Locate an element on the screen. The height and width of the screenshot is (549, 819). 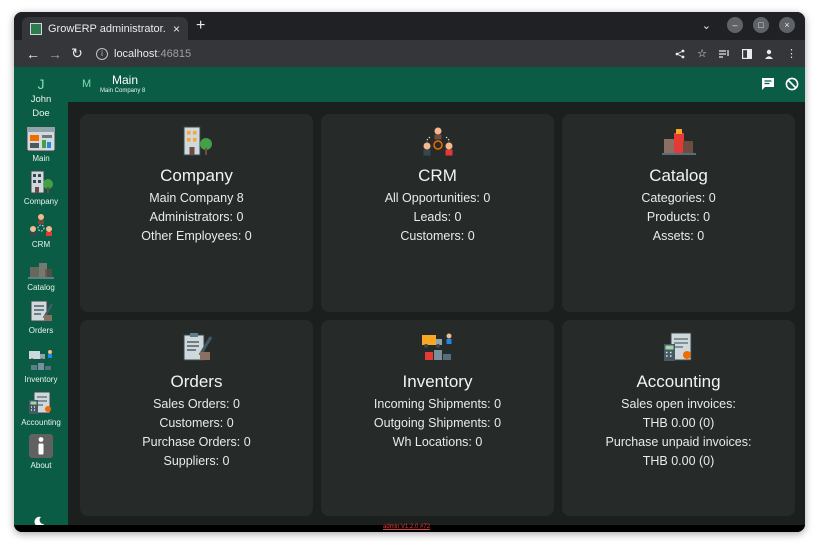
dashboard-icon is located at coordinates (41, 139).